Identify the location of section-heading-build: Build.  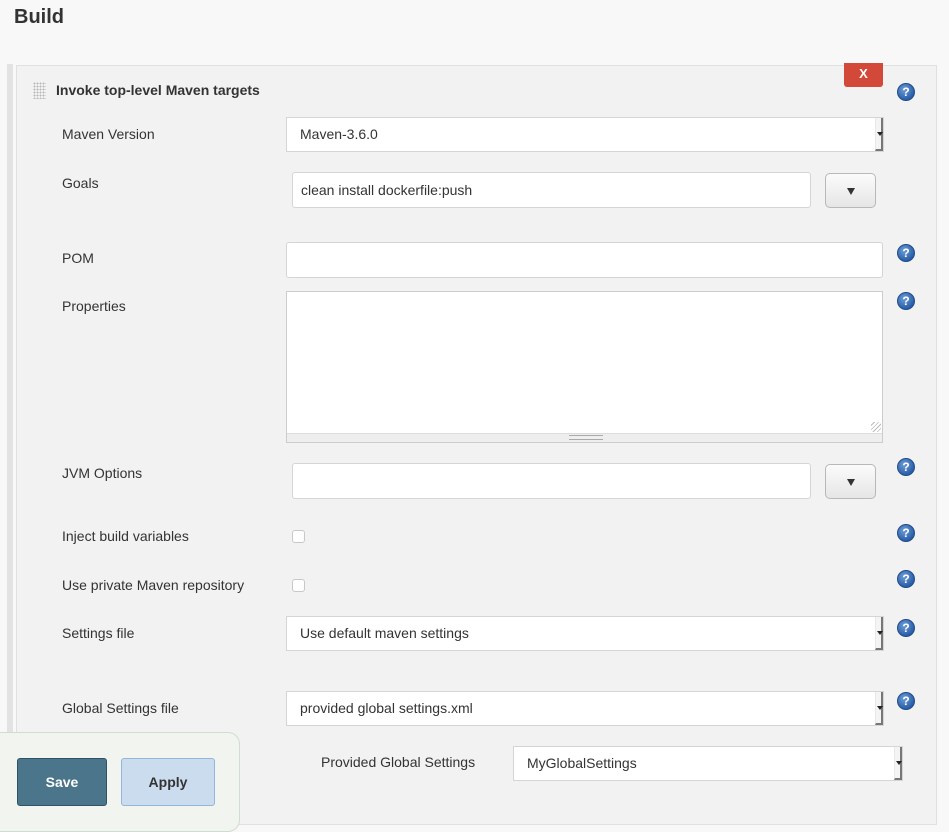
(39, 17).